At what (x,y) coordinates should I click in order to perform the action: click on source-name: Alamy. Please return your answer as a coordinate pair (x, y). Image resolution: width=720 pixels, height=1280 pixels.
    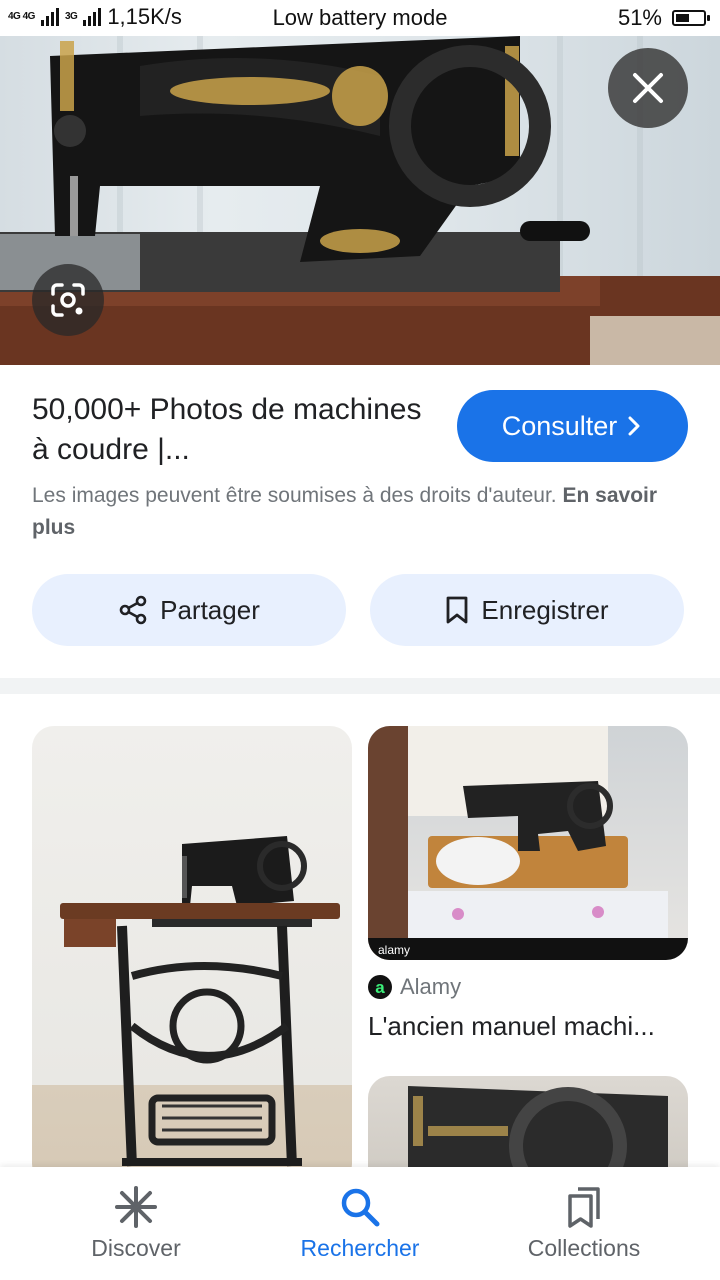
    Looking at the image, I should click on (431, 986).